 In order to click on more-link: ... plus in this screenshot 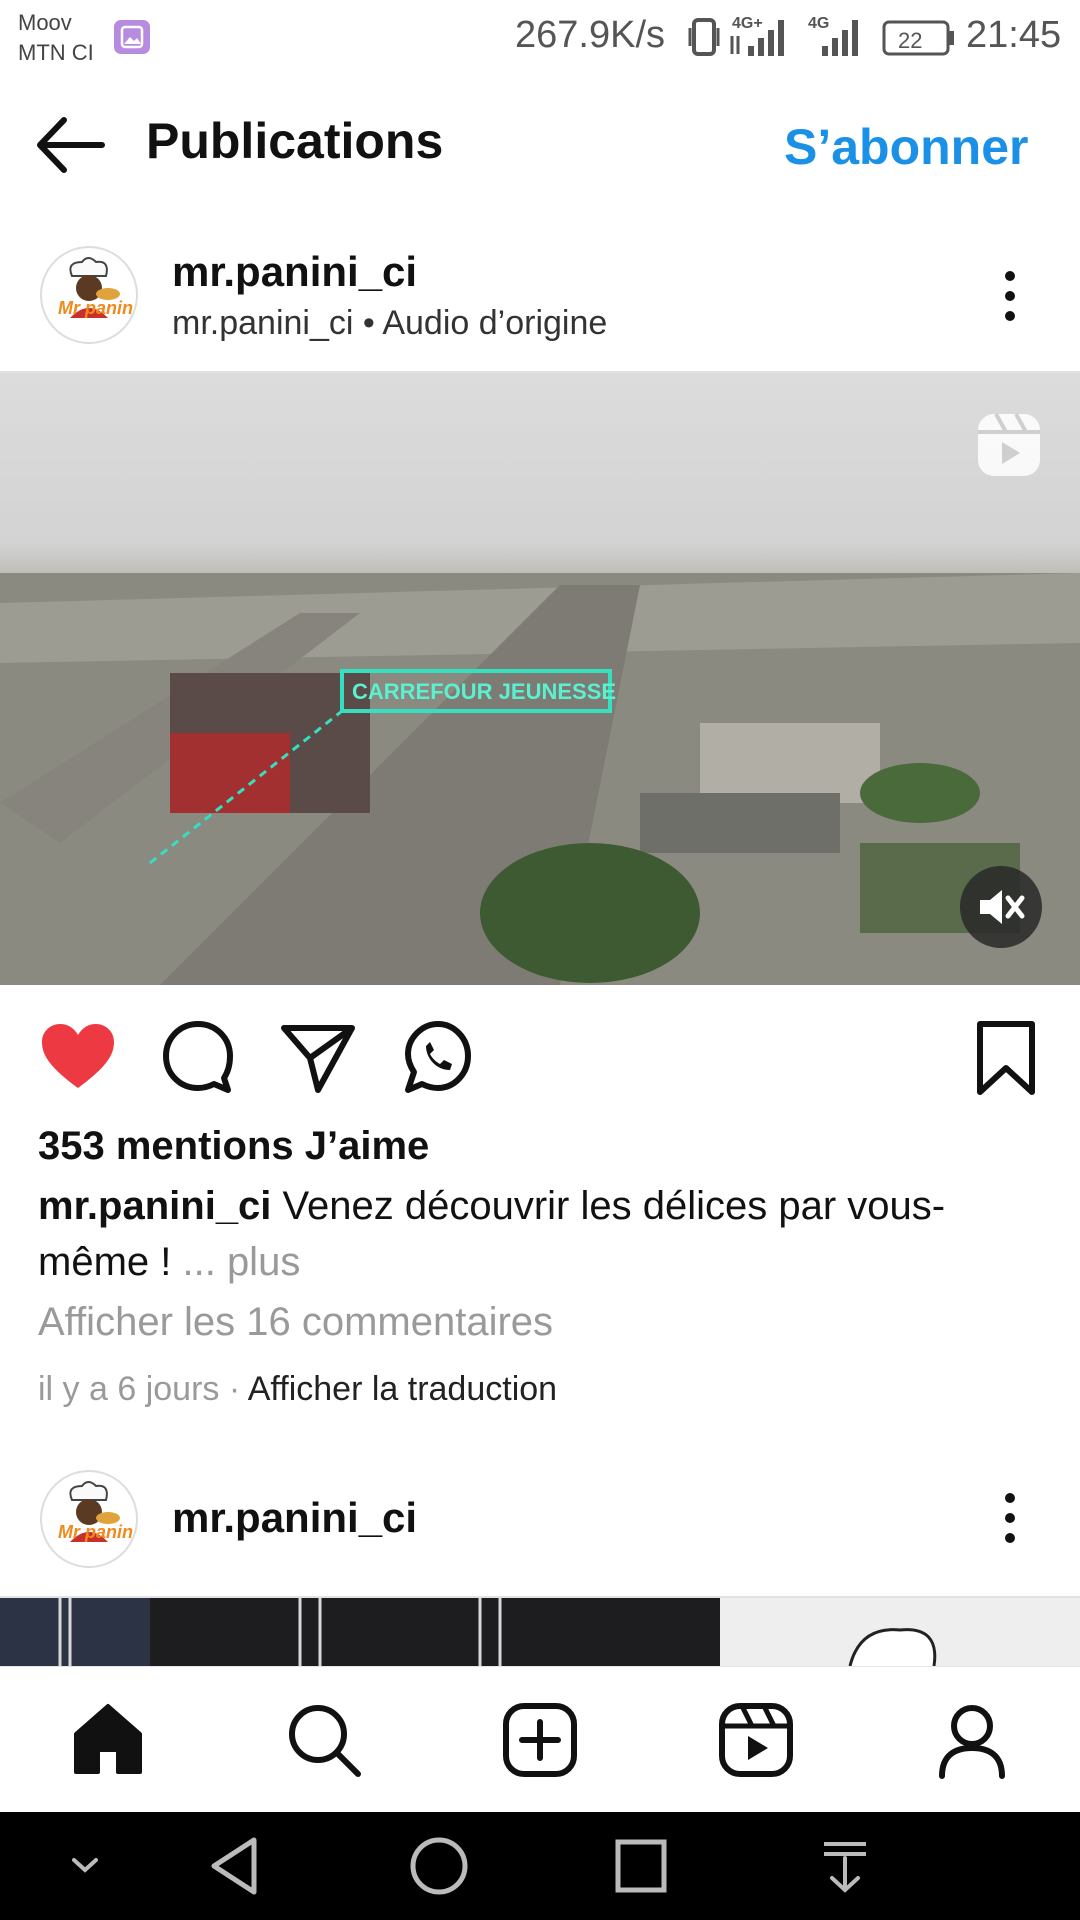, I will do `click(241, 1262)`.